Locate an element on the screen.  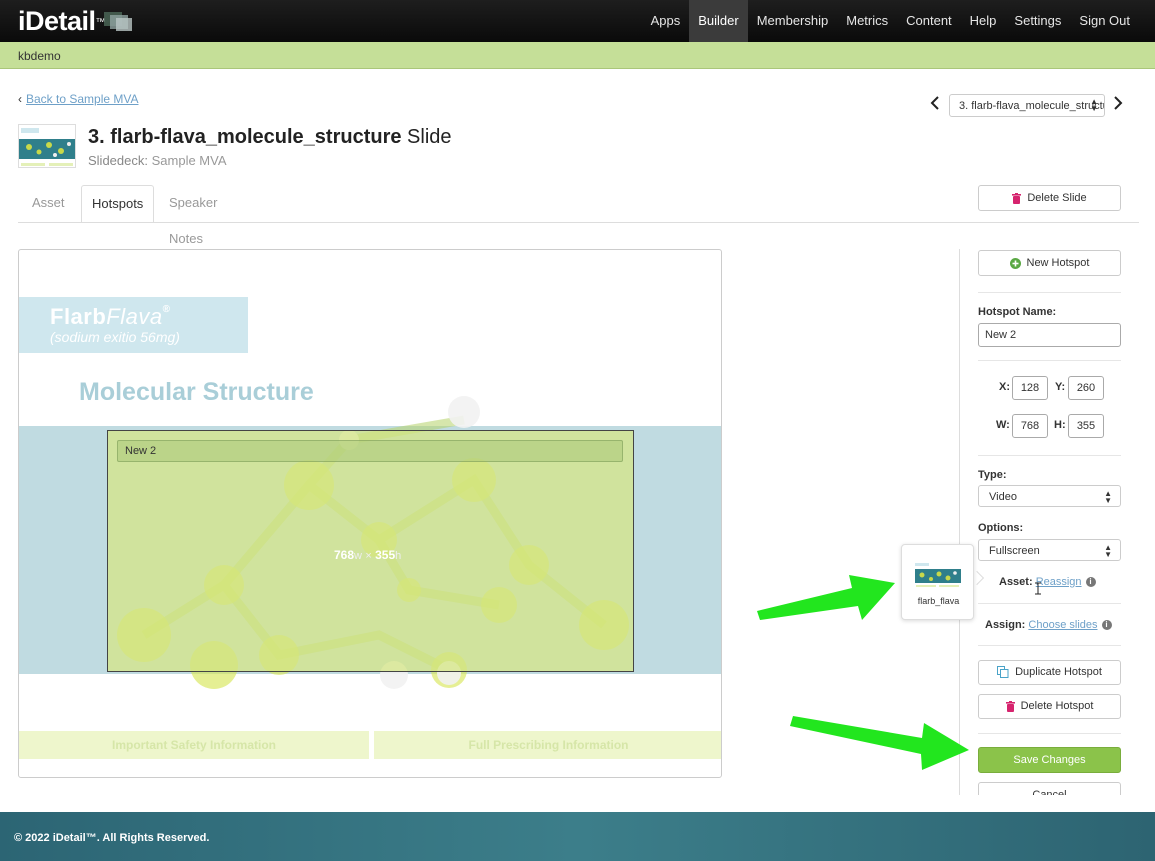
prev-slide-button is located at coordinates (935, 105).